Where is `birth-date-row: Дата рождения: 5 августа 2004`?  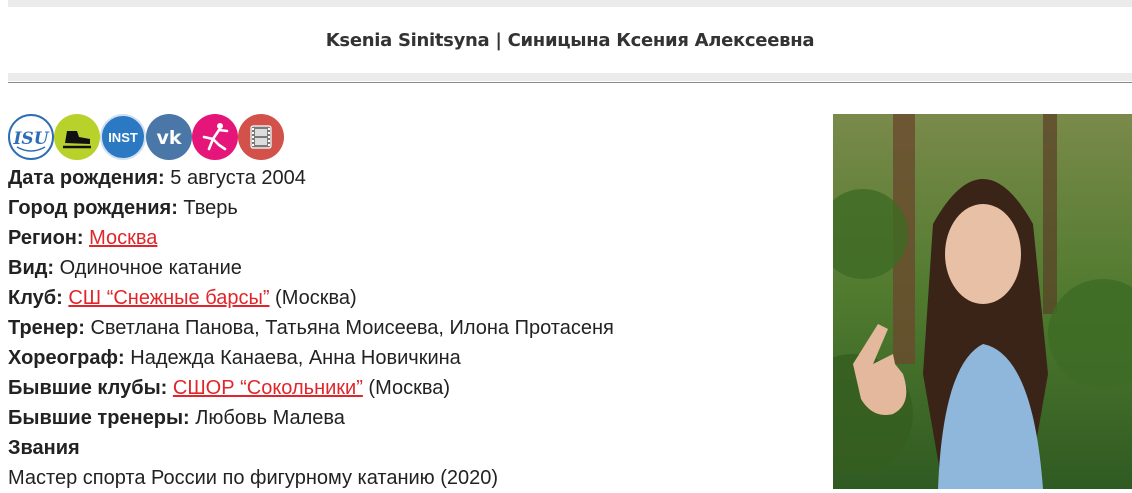 birth-date-row: Дата рождения: 5 августа 2004 is located at coordinates (157, 178).